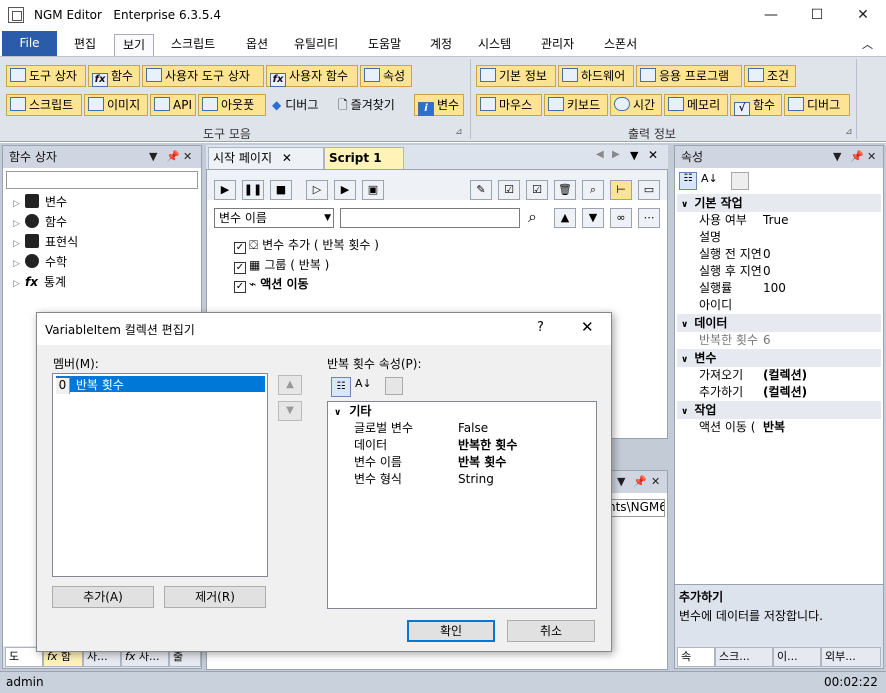  What do you see at coordinates (779, 254) in the screenshot?
I see `property-row: 실행 전 지연0` at bounding box center [779, 254].